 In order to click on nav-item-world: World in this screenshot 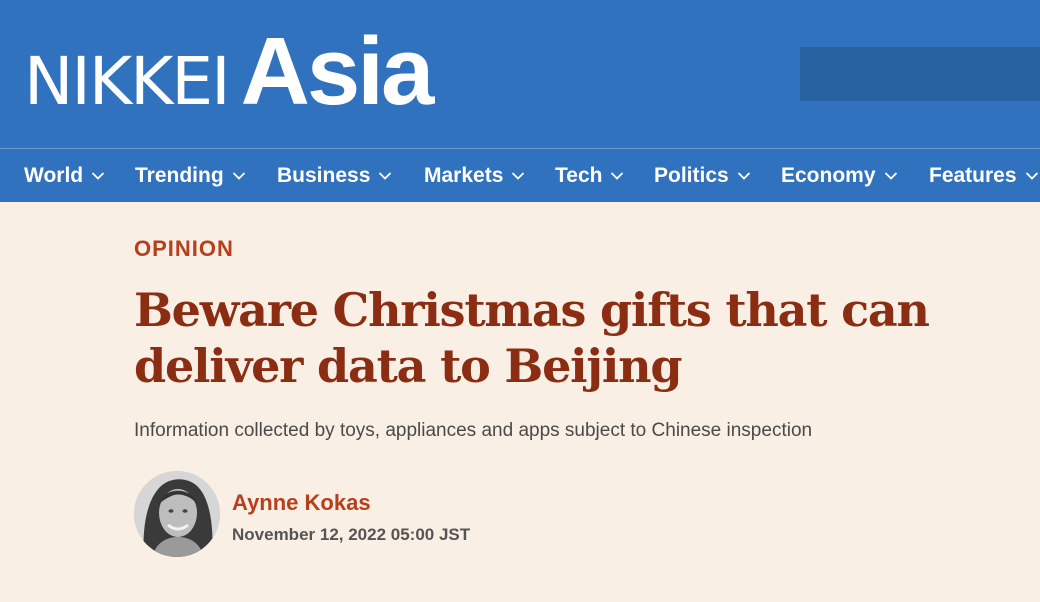, I will do `click(64, 175)`.